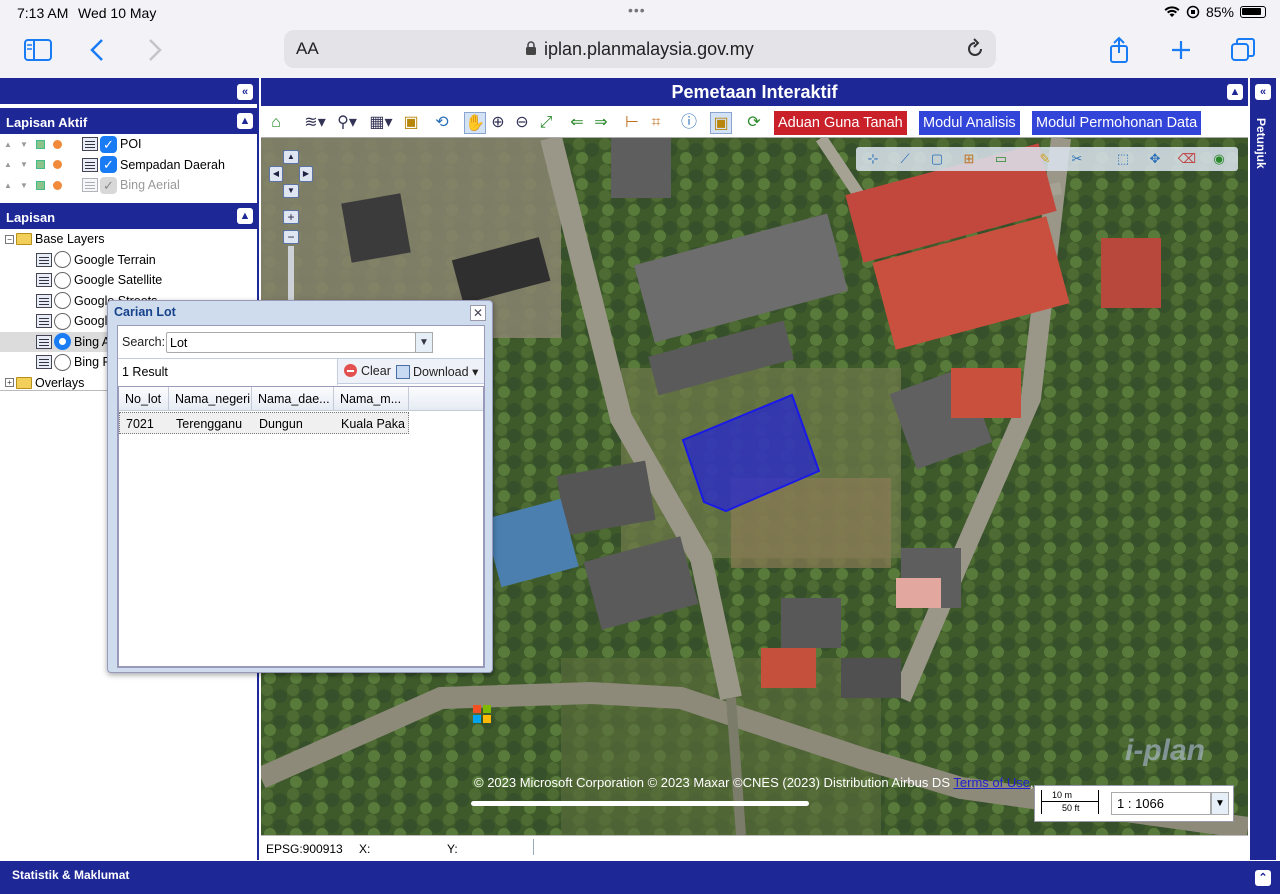  Describe the element at coordinates (1117, 123) in the screenshot. I see `modul-permohonan-data-button: Modul Permohonan Data` at that location.